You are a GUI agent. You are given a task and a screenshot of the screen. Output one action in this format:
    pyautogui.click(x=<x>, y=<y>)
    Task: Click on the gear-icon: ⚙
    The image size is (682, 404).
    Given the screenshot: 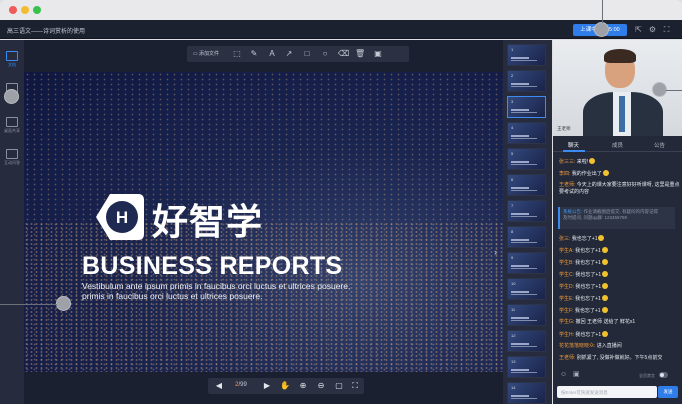 What is the action you would take?
    pyautogui.click(x=652, y=29)
    